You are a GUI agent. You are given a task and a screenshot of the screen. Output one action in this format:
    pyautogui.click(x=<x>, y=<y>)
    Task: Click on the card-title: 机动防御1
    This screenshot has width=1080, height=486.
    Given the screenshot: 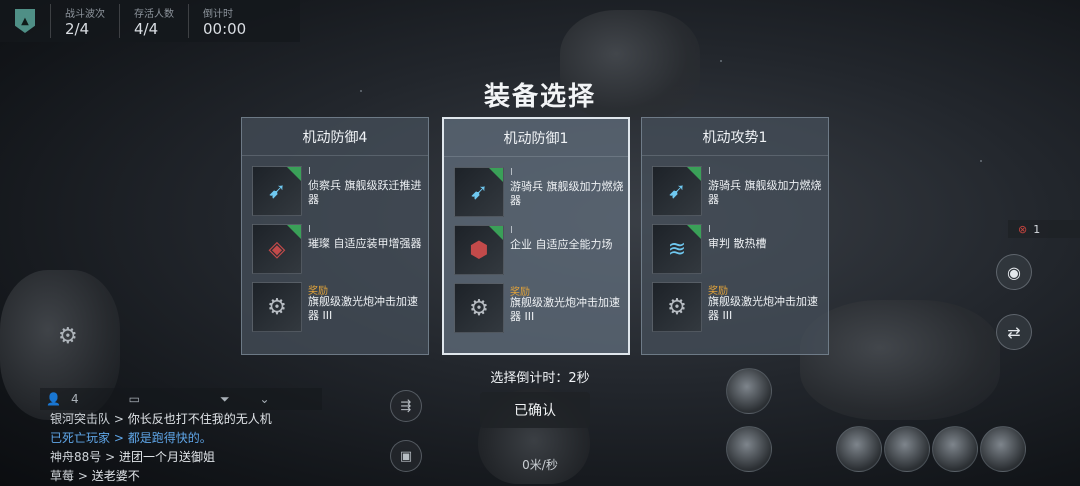 What is the action you would take?
    pyautogui.click(x=536, y=138)
    